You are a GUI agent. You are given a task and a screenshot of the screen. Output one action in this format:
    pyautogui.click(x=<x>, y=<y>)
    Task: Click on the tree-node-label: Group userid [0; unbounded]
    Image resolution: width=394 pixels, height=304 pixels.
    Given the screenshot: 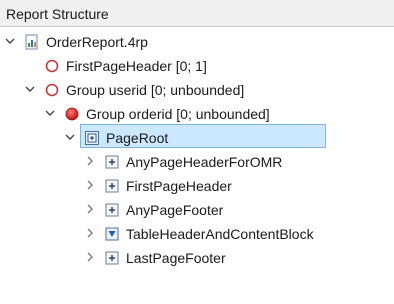 What is the action you would take?
    pyautogui.click(x=155, y=90)
    